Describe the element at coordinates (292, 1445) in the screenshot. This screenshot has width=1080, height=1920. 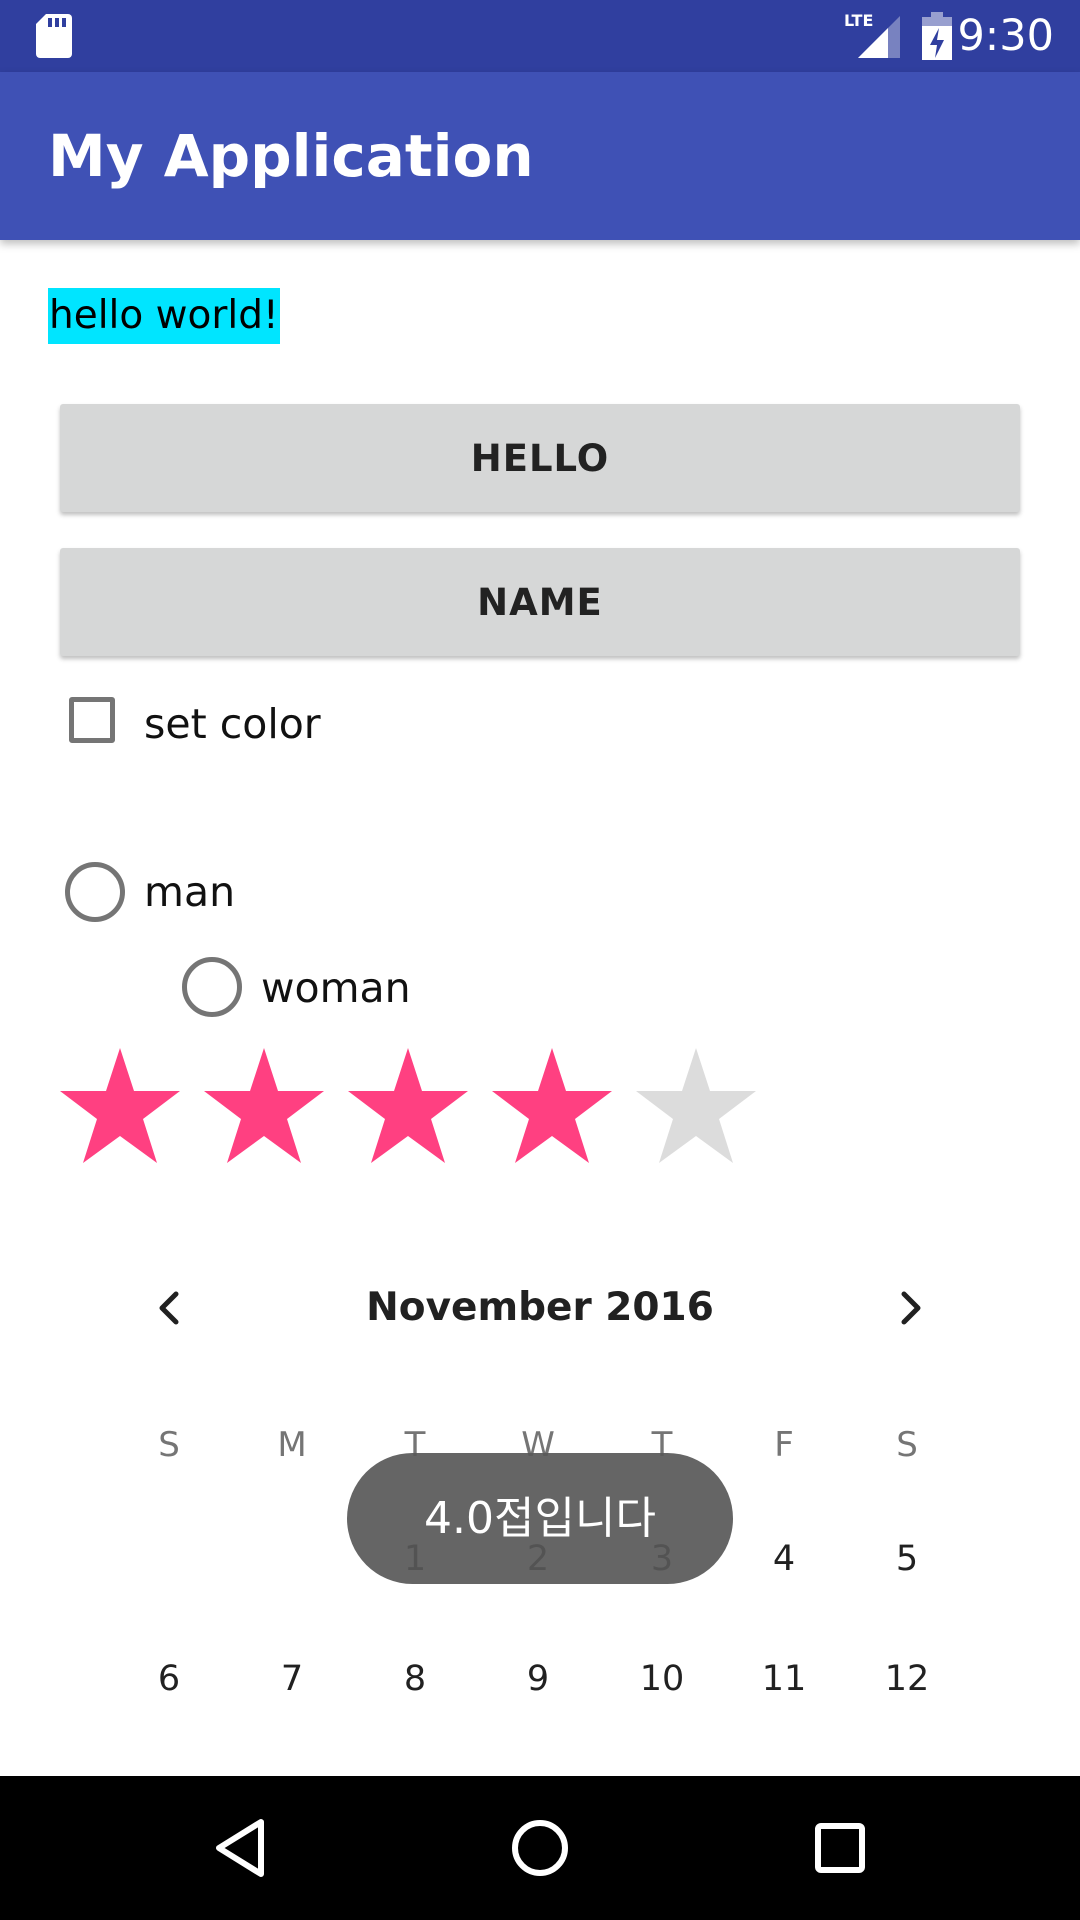
I see `weekday-mon: M` at that location.